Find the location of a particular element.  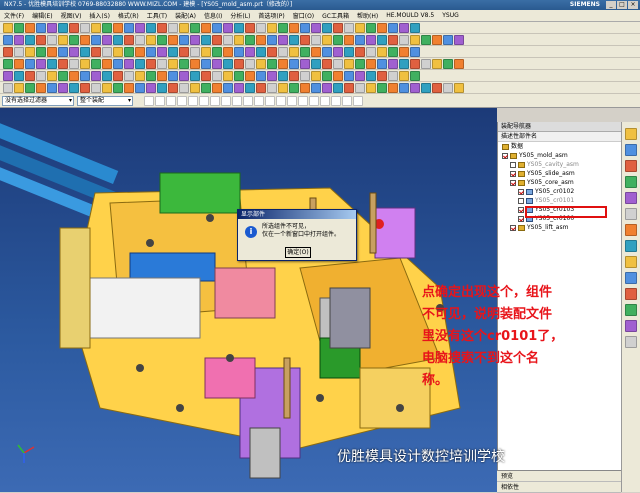

tree-node: YS05_cavity_asm is located at coordinates (559, 164).